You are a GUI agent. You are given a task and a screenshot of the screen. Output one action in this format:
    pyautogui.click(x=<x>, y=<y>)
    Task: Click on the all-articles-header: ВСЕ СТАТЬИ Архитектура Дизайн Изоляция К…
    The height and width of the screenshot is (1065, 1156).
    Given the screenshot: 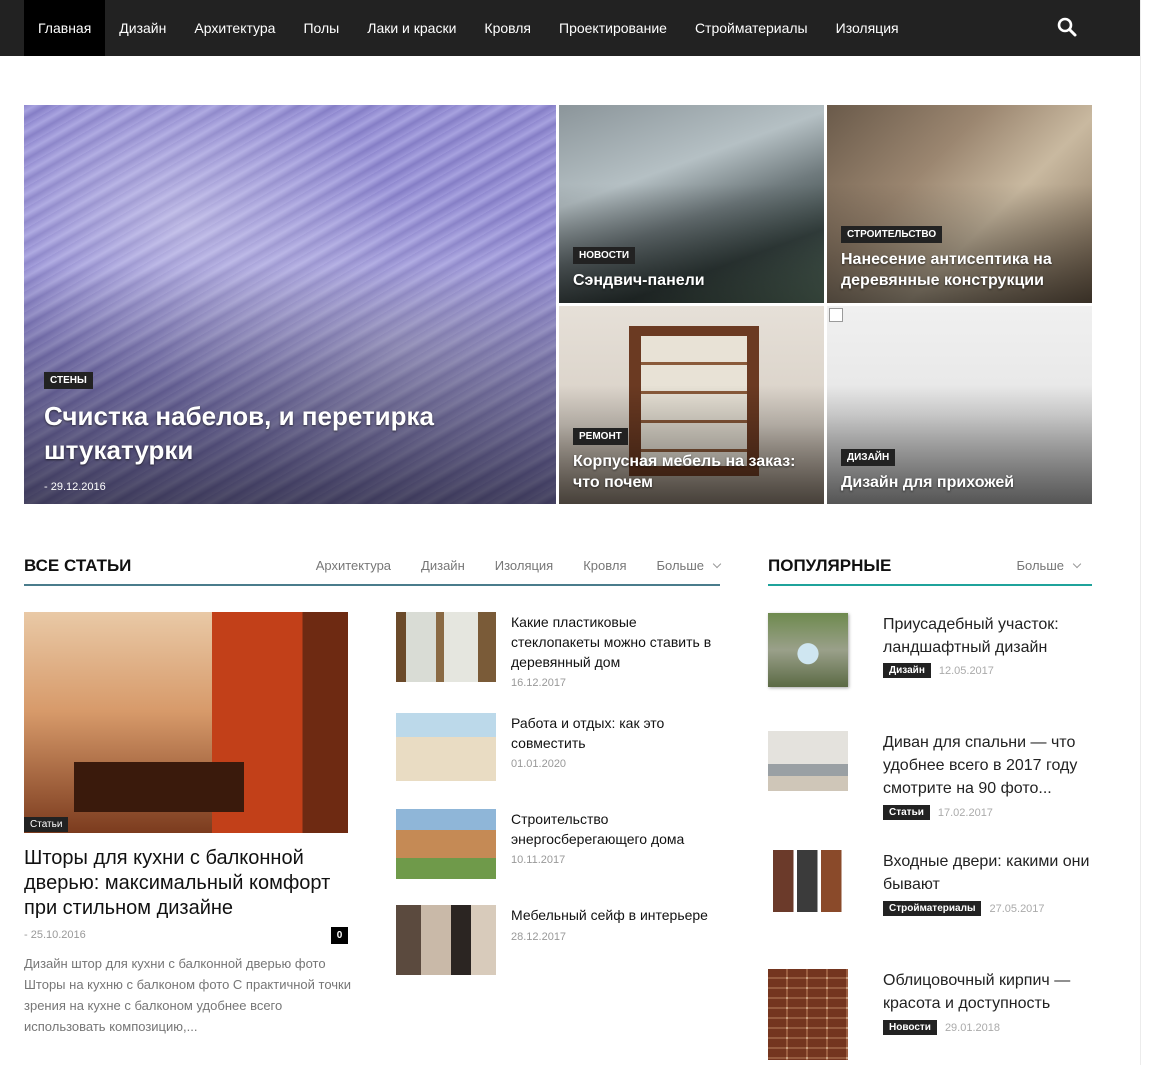 What is the action you would take?
    pyautogui.click(x=373, y=571)
    